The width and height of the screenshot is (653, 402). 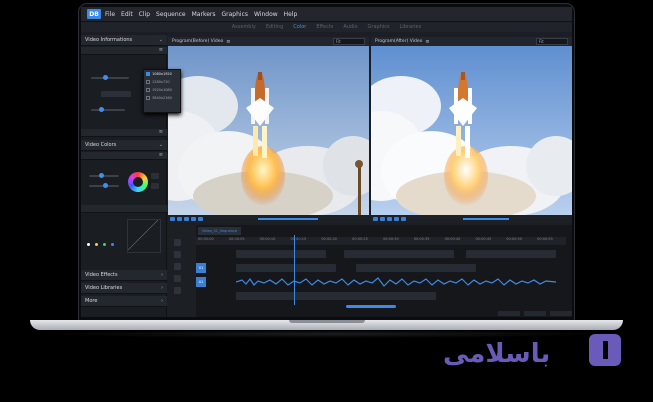 What do you see at coordinates (244, 27) in the screenshot?
I see `ws-tab-assembly: Assembly` at bounding box center [244, 27].